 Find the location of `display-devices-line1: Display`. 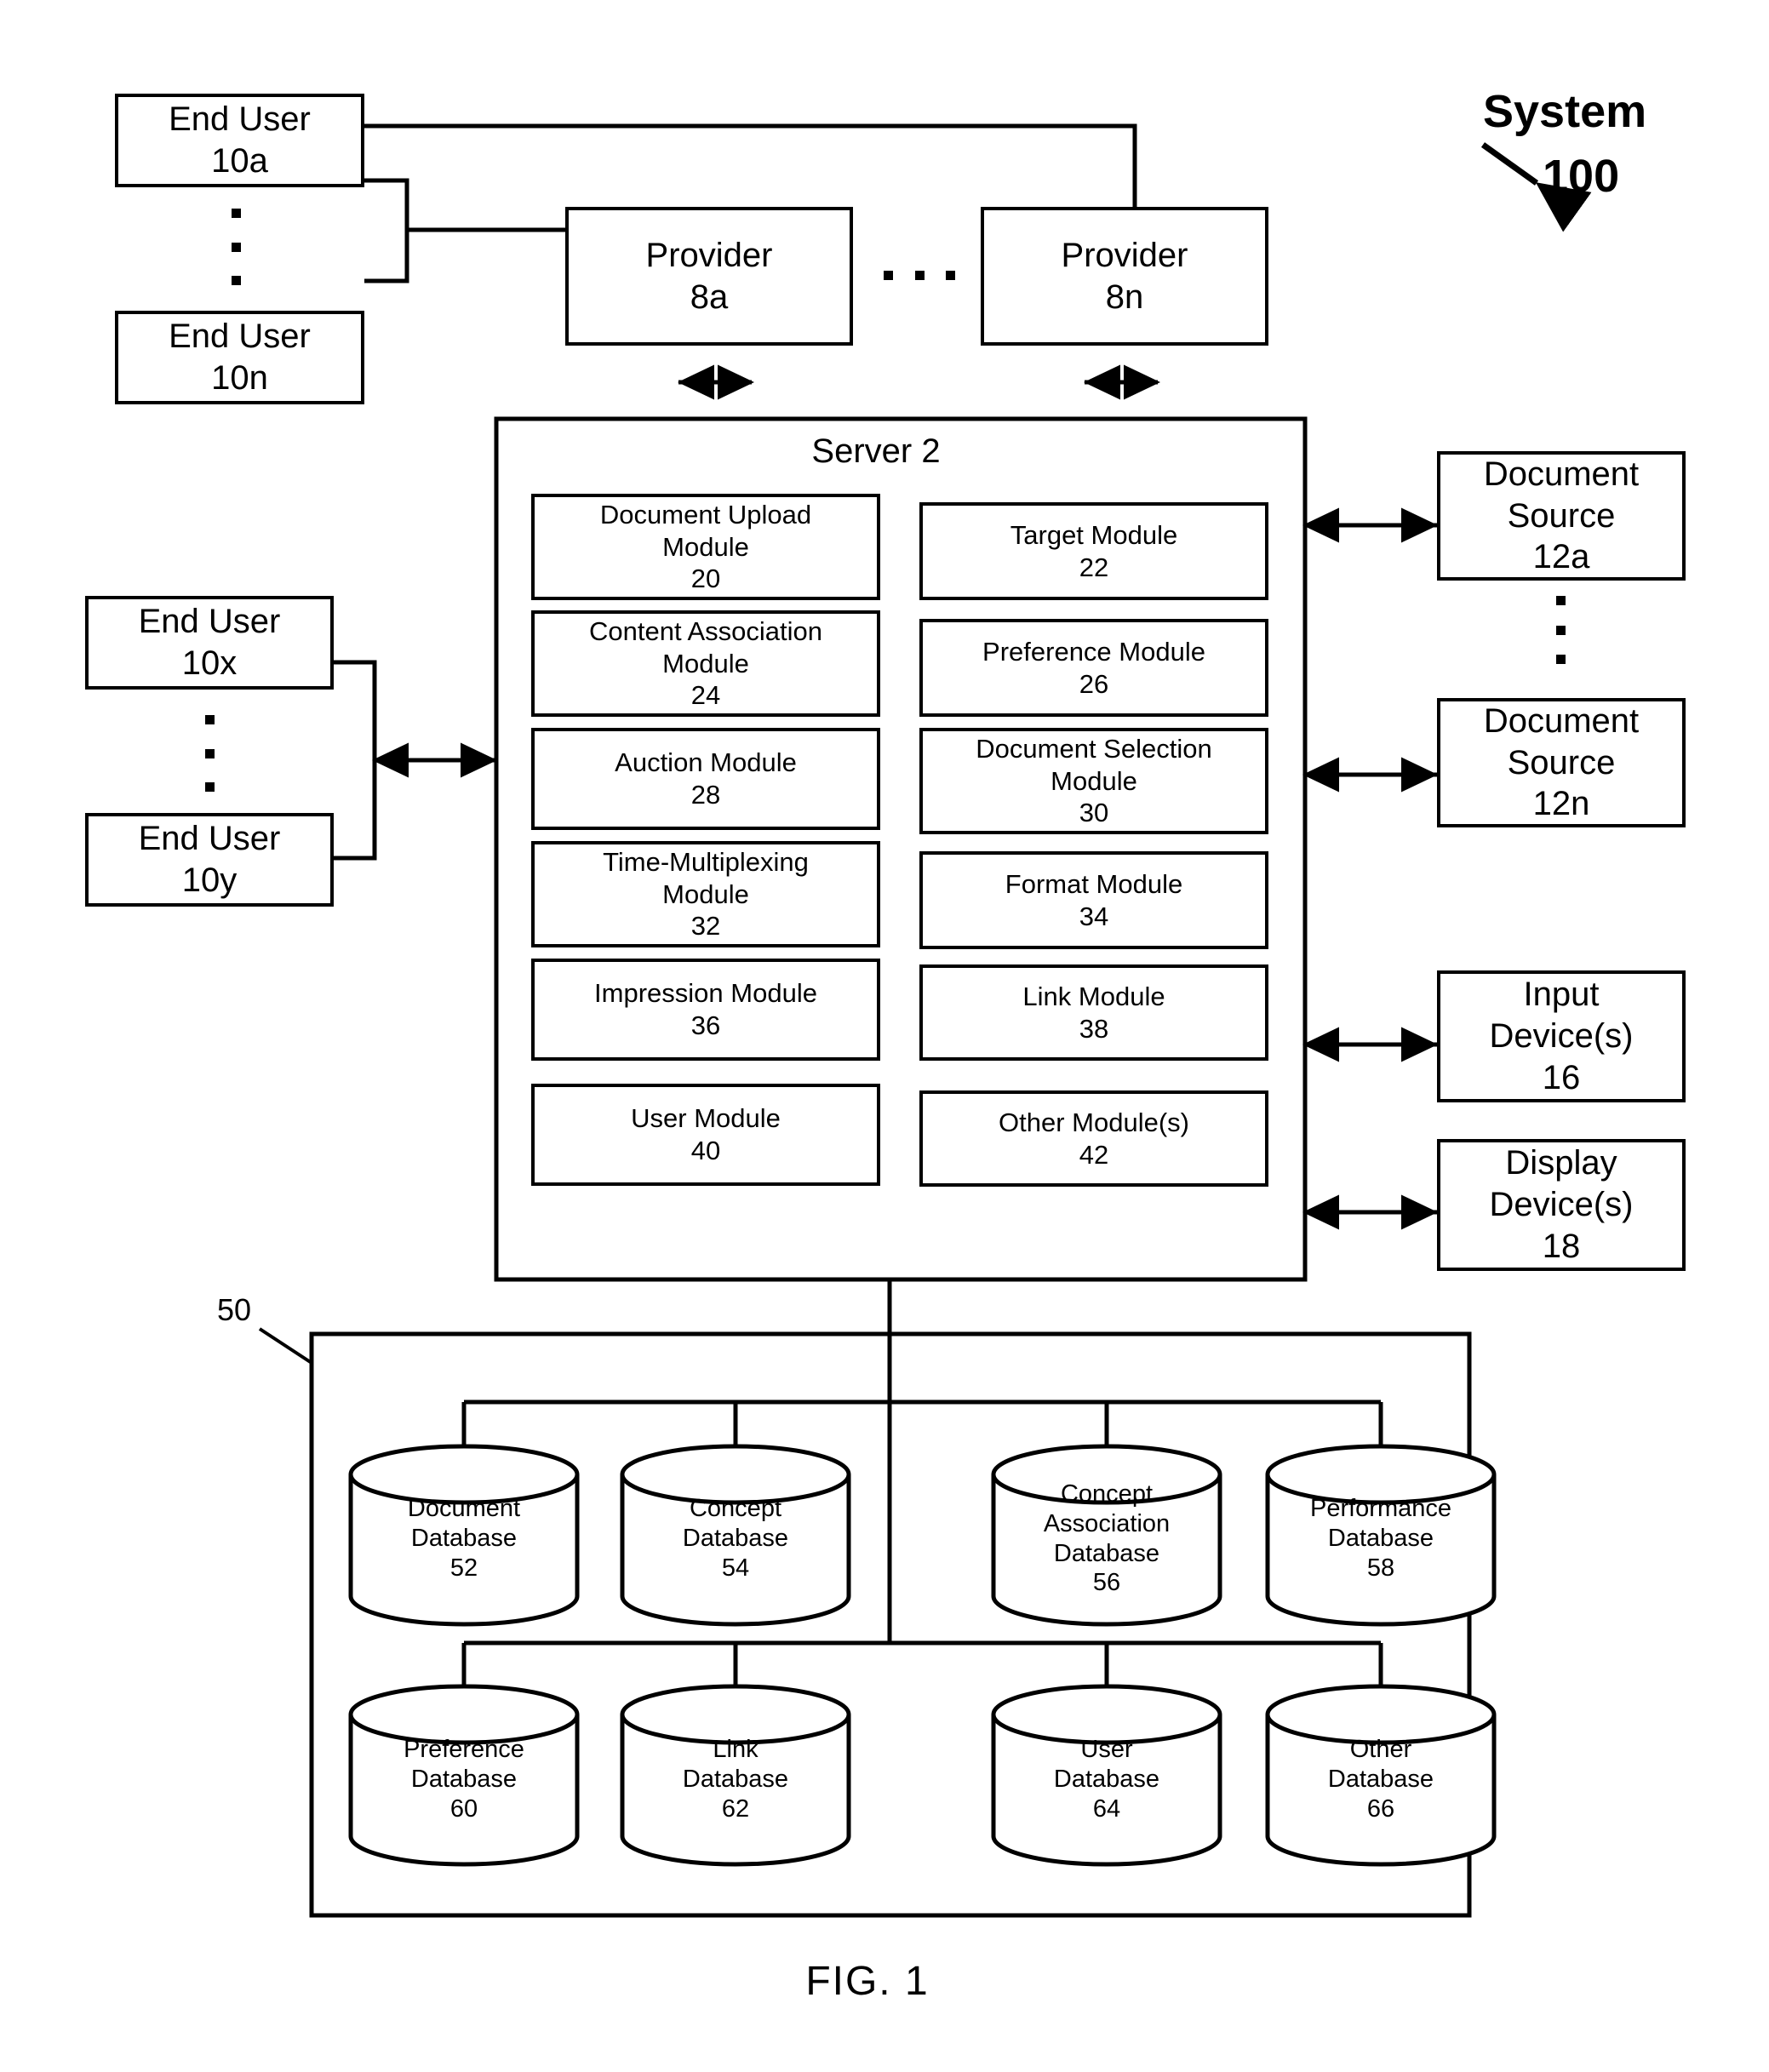

display-devices-line1: Display is located at coordinates (1561, 1163).